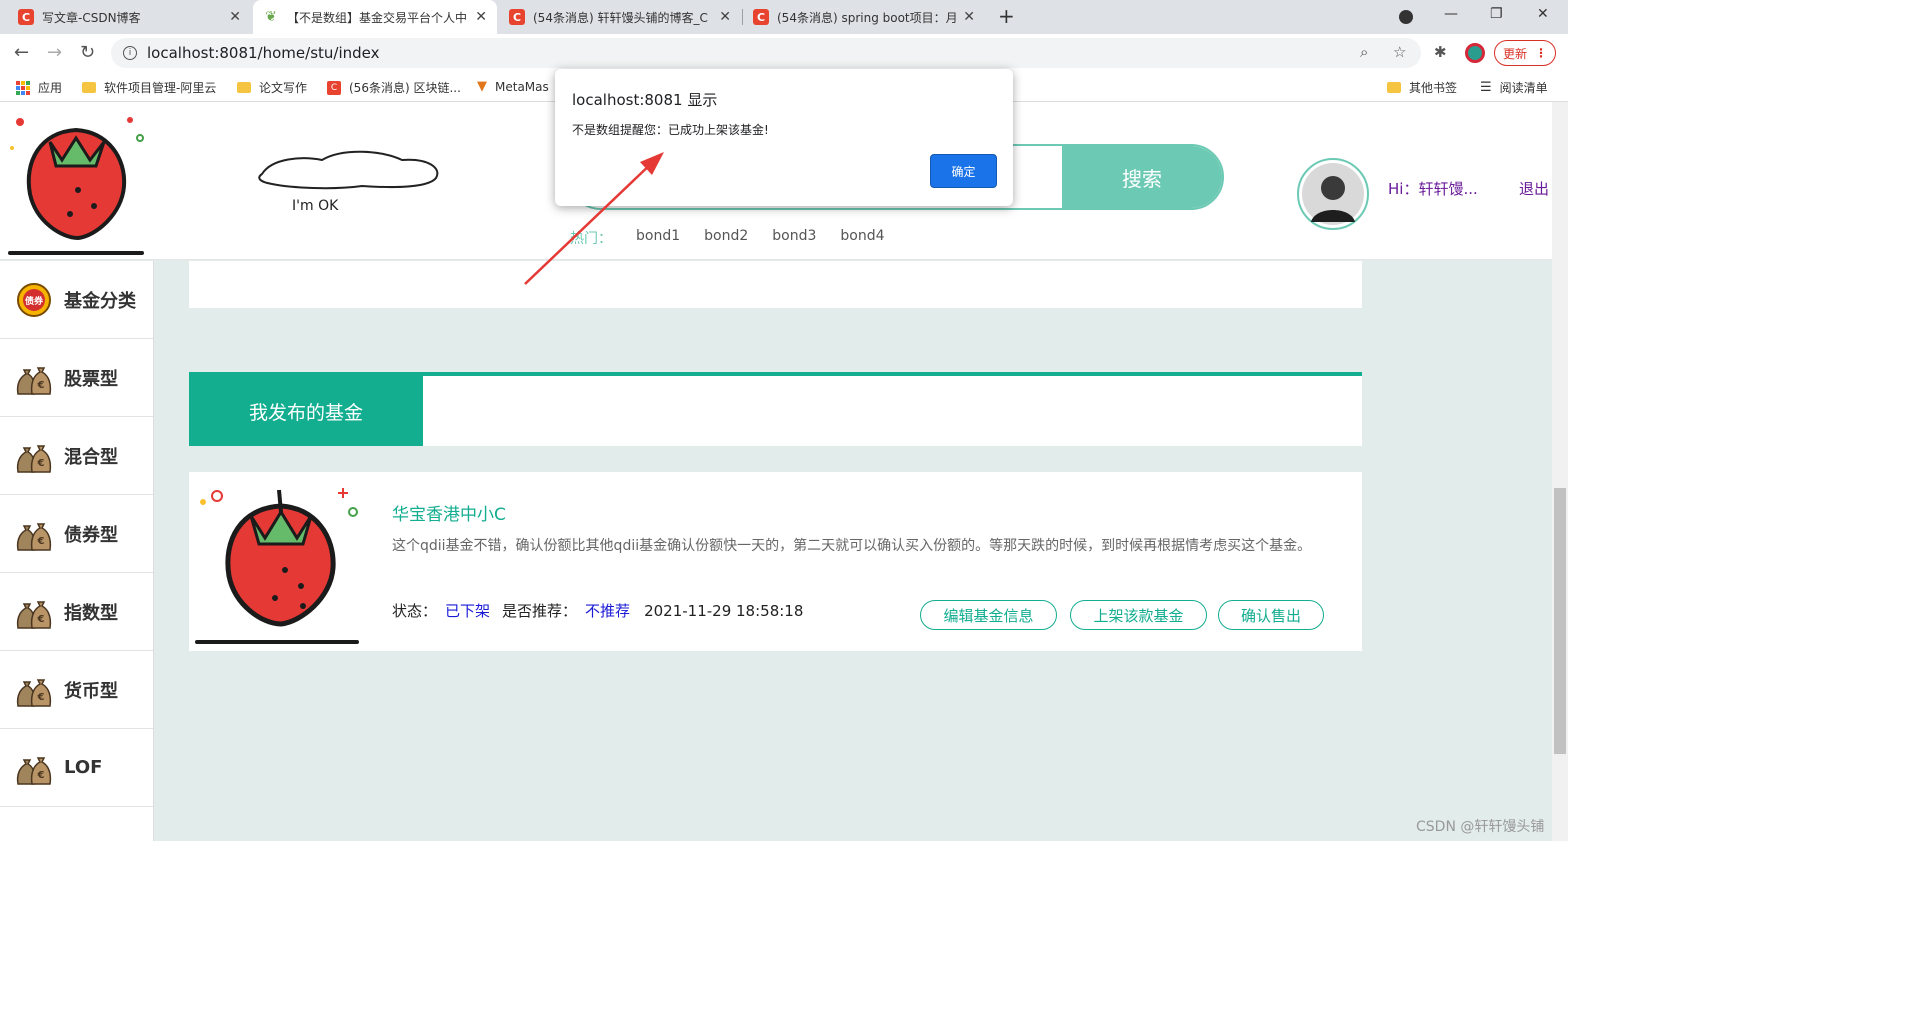  What do you see at coordinates (281, 562) in the screenshot?
I see `fund-image` at bounding box center [281, 562].